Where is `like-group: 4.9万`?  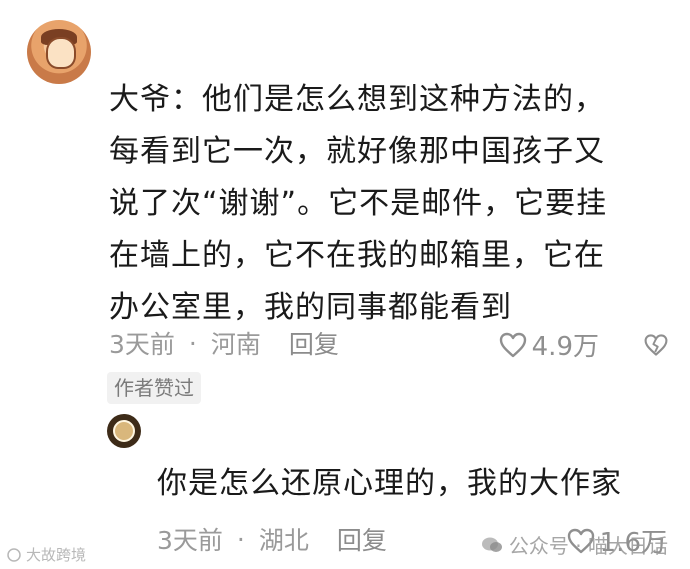
like-group: 4.9万 is located at coordinates (583, 344).